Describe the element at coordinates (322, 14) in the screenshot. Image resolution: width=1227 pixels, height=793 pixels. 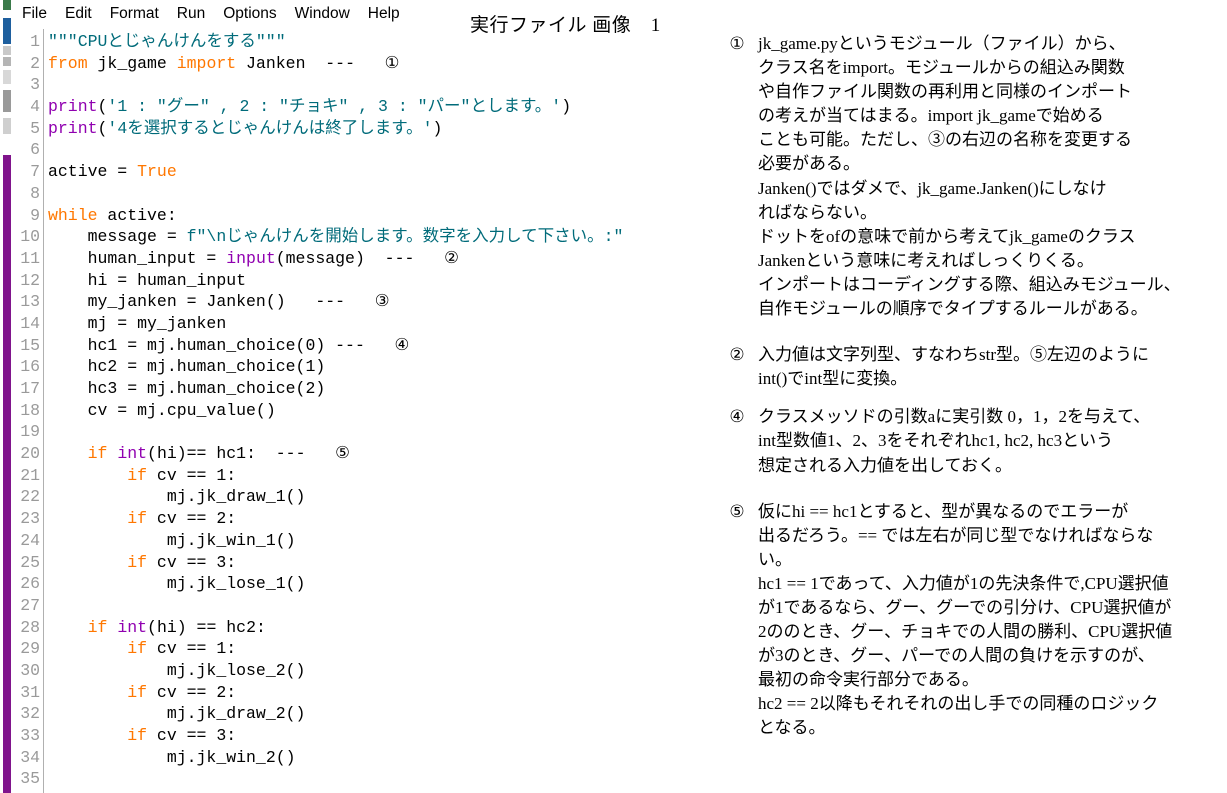
I see `menu-item-window: Window` at that location.